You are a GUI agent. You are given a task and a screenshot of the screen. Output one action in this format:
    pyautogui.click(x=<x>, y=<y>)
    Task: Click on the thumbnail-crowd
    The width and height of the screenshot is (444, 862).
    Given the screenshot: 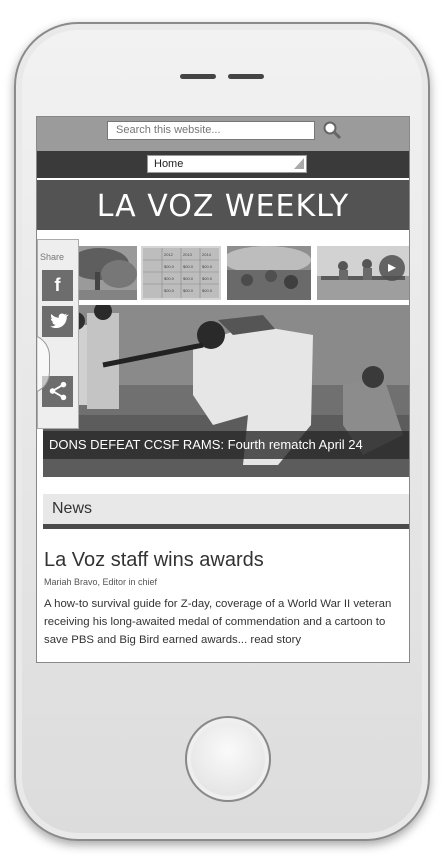 What is the action you would take?
    pyautogui.click(x=269, y=273)
    